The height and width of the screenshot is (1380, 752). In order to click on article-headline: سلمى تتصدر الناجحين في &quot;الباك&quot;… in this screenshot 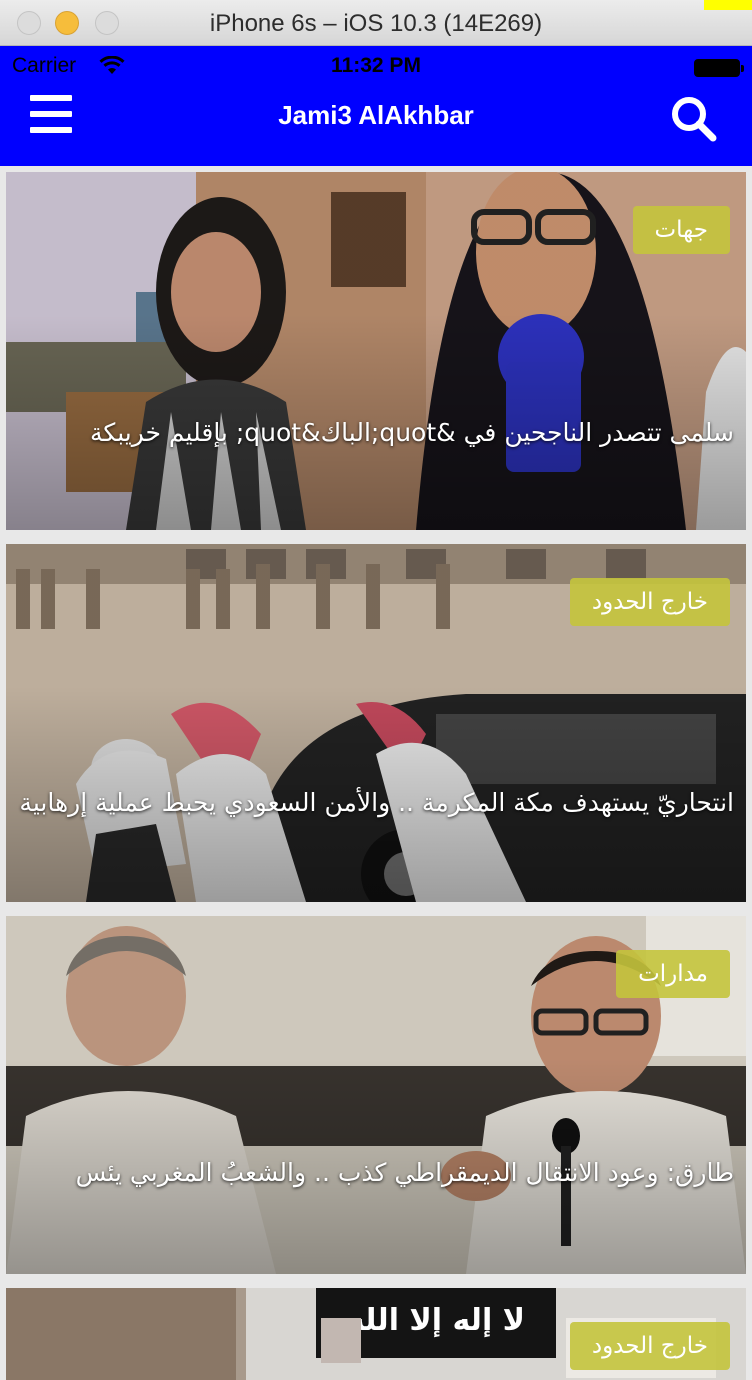, I will do `click(375, 433)`.